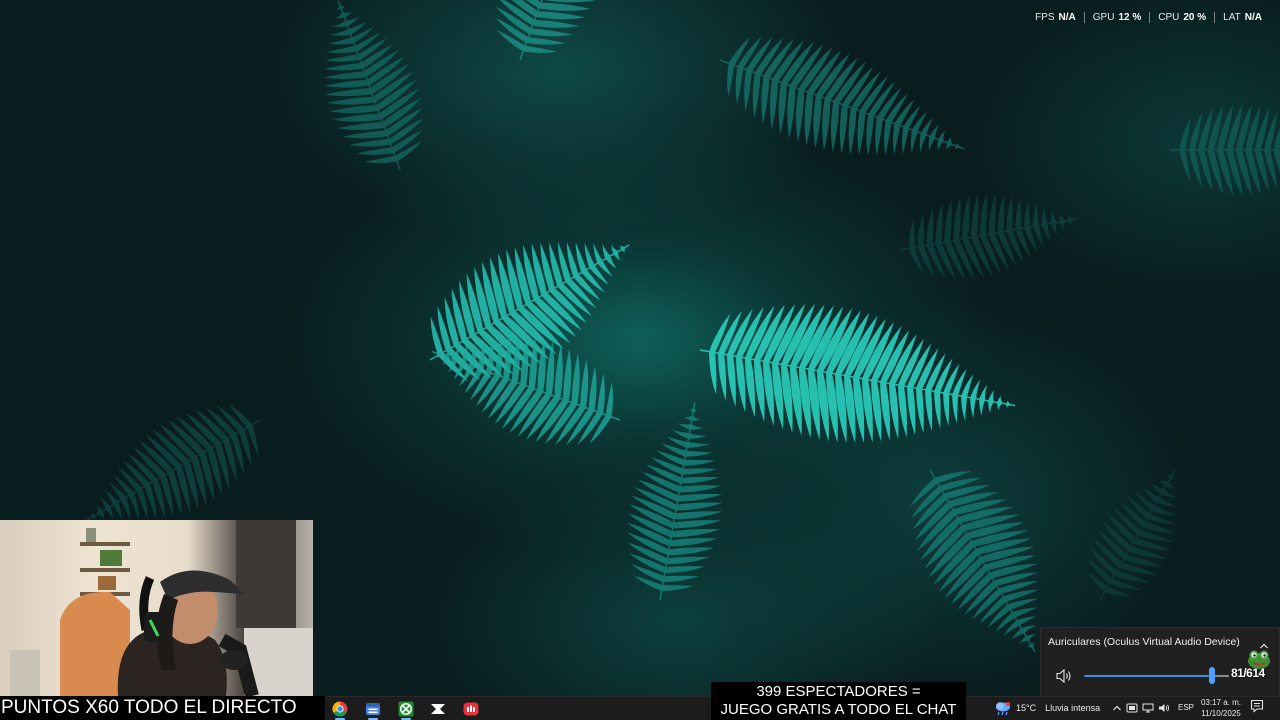 The image size is (1280, 720). Describe the element at coordinates (162, 708) in the screenshot. I see `points-overlay-text: PUNTOS X60 TODO EL DIRECTO` at that location.